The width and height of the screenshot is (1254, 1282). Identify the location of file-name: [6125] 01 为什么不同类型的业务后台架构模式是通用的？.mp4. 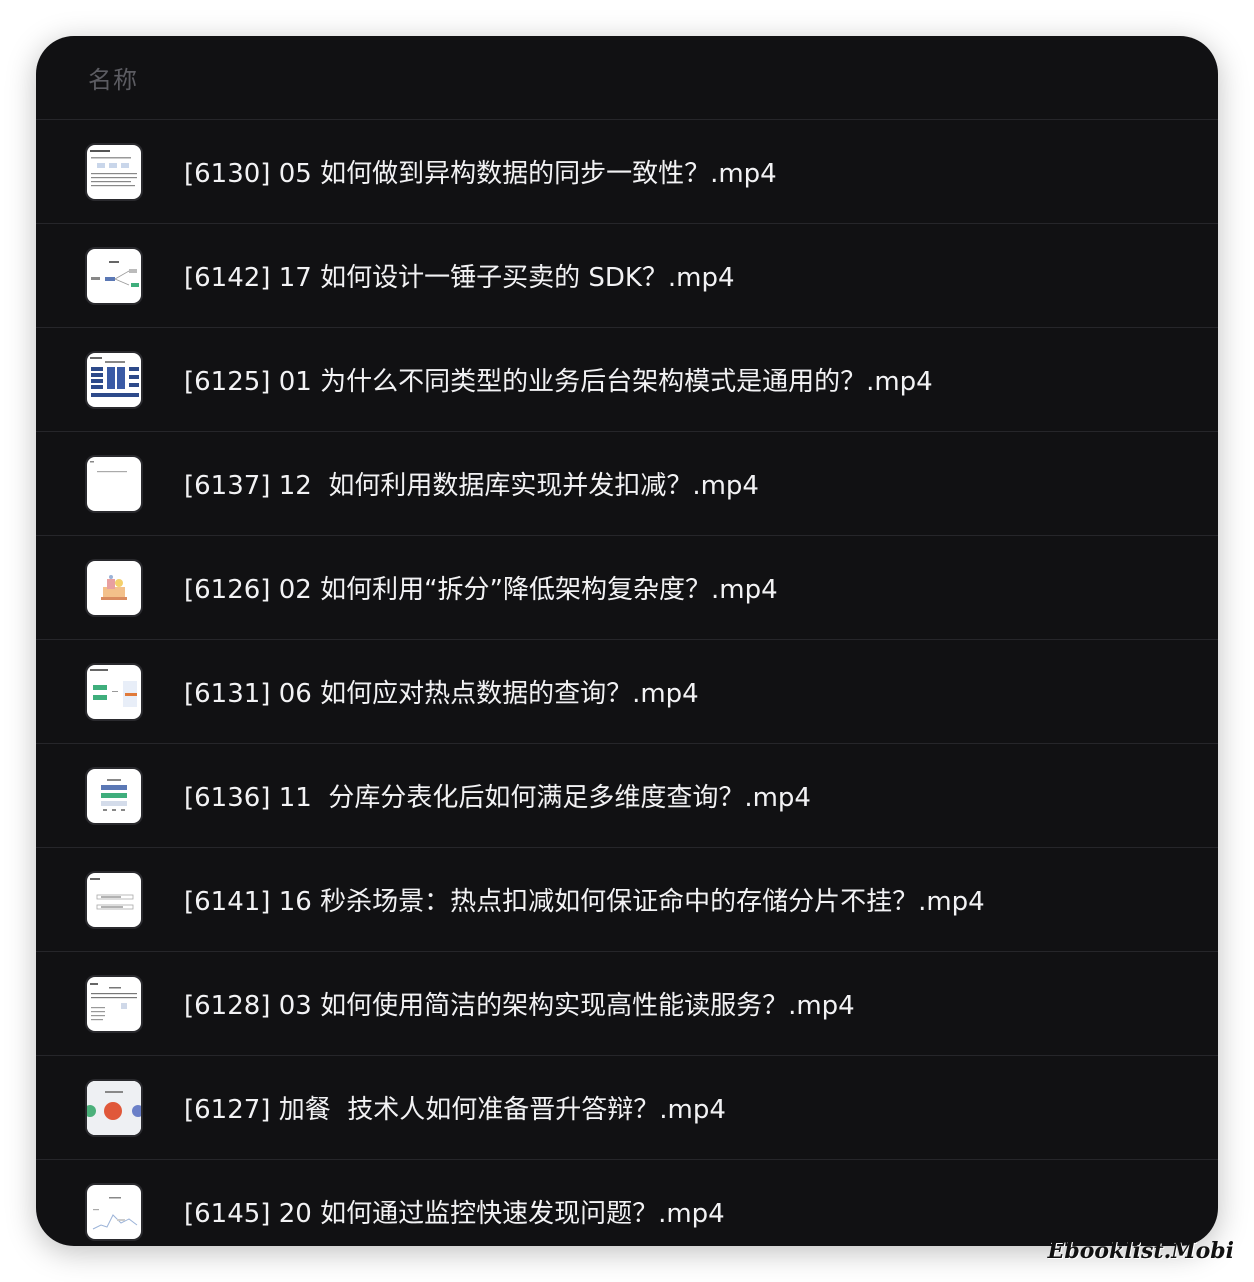
(558, 382).